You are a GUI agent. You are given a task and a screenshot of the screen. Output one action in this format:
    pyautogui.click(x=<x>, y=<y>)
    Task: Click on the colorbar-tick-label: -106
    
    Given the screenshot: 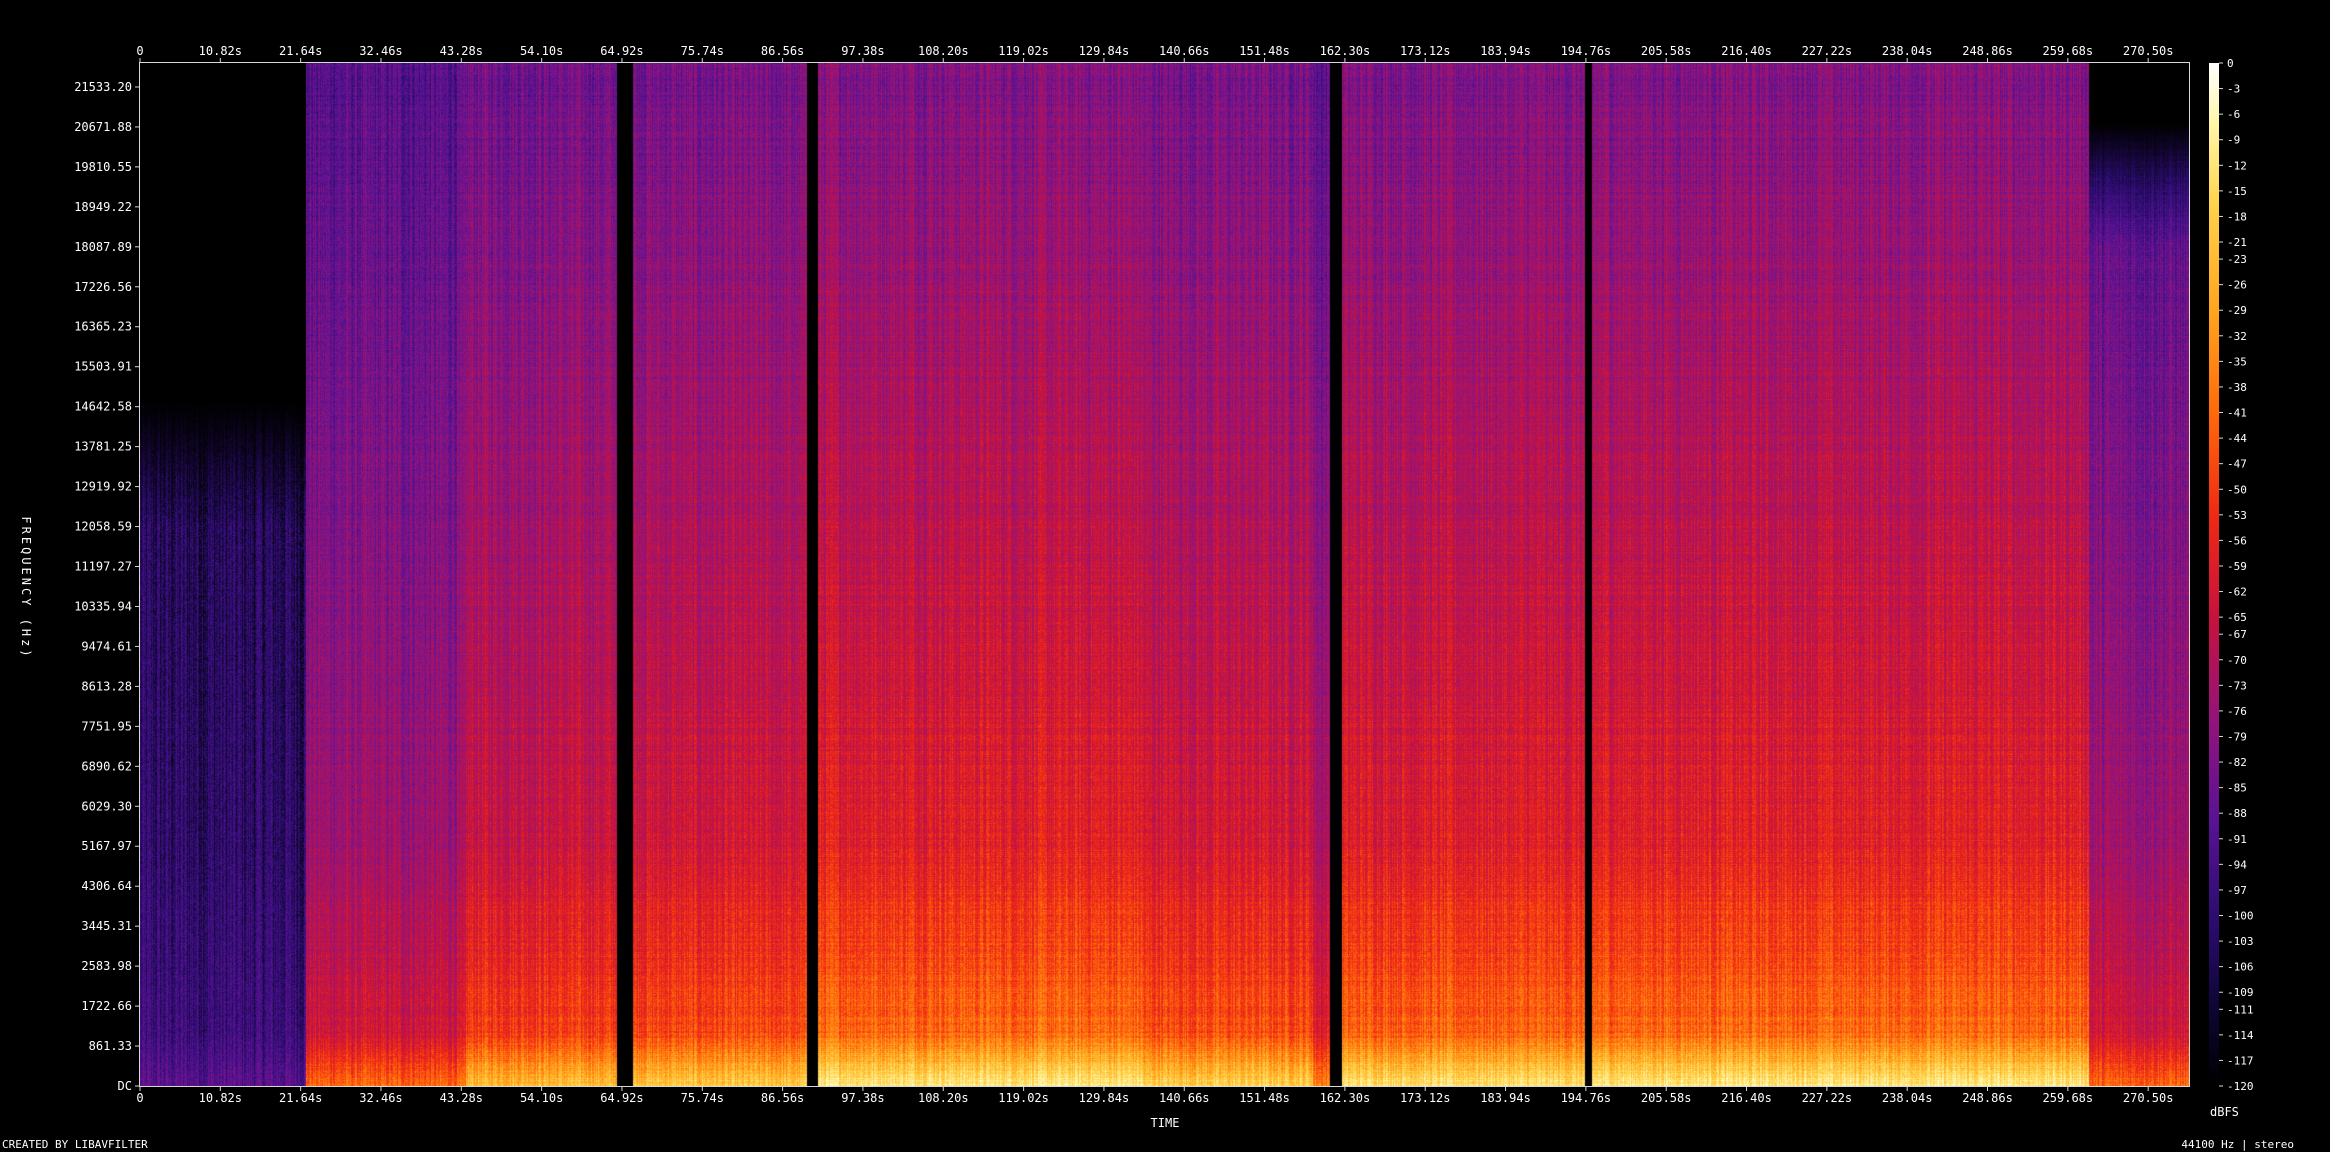 What is the action you would take?
    pyautogui.click(x=2240, y=967)
    